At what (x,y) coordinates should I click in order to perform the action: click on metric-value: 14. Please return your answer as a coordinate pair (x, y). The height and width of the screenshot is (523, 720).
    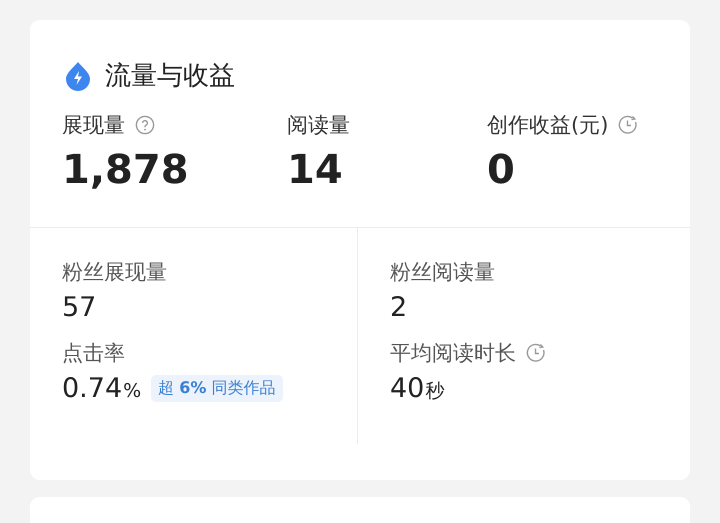
    Looking at the image, I should click on (315, 170).